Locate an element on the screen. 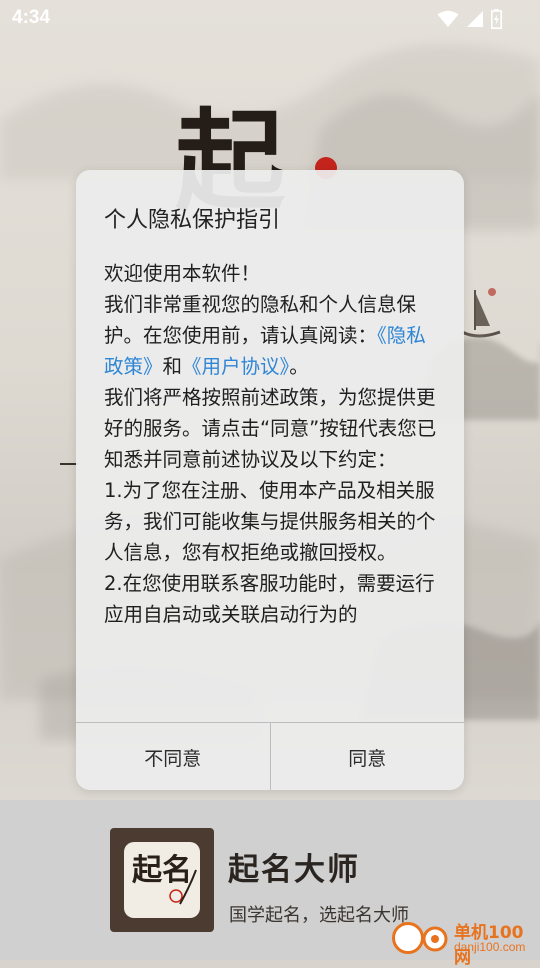 This screenshot has height=968, width=540. brand-subtitle: 国学起名，选起名大师 is located at coordinates (319, 915).